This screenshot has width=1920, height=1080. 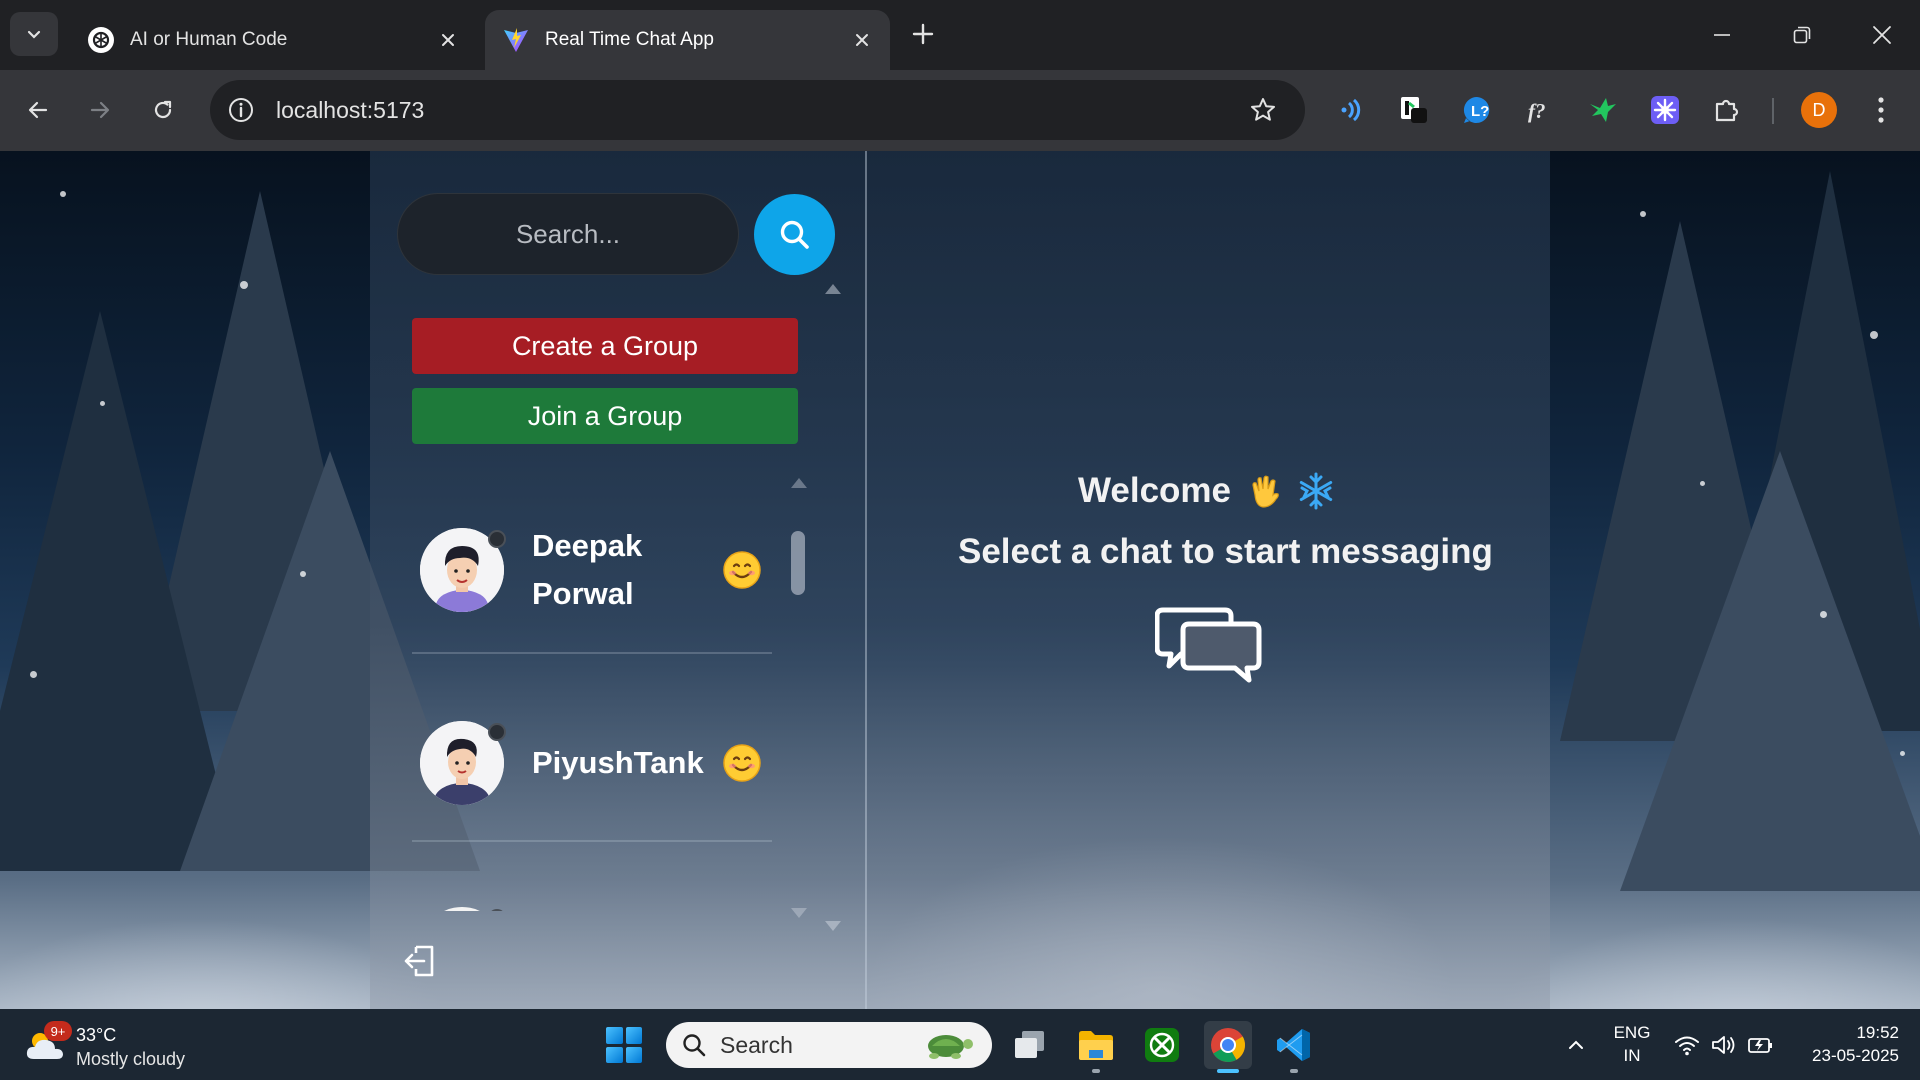 I want to click on minimize-icon, so click(x=1722, y=35).